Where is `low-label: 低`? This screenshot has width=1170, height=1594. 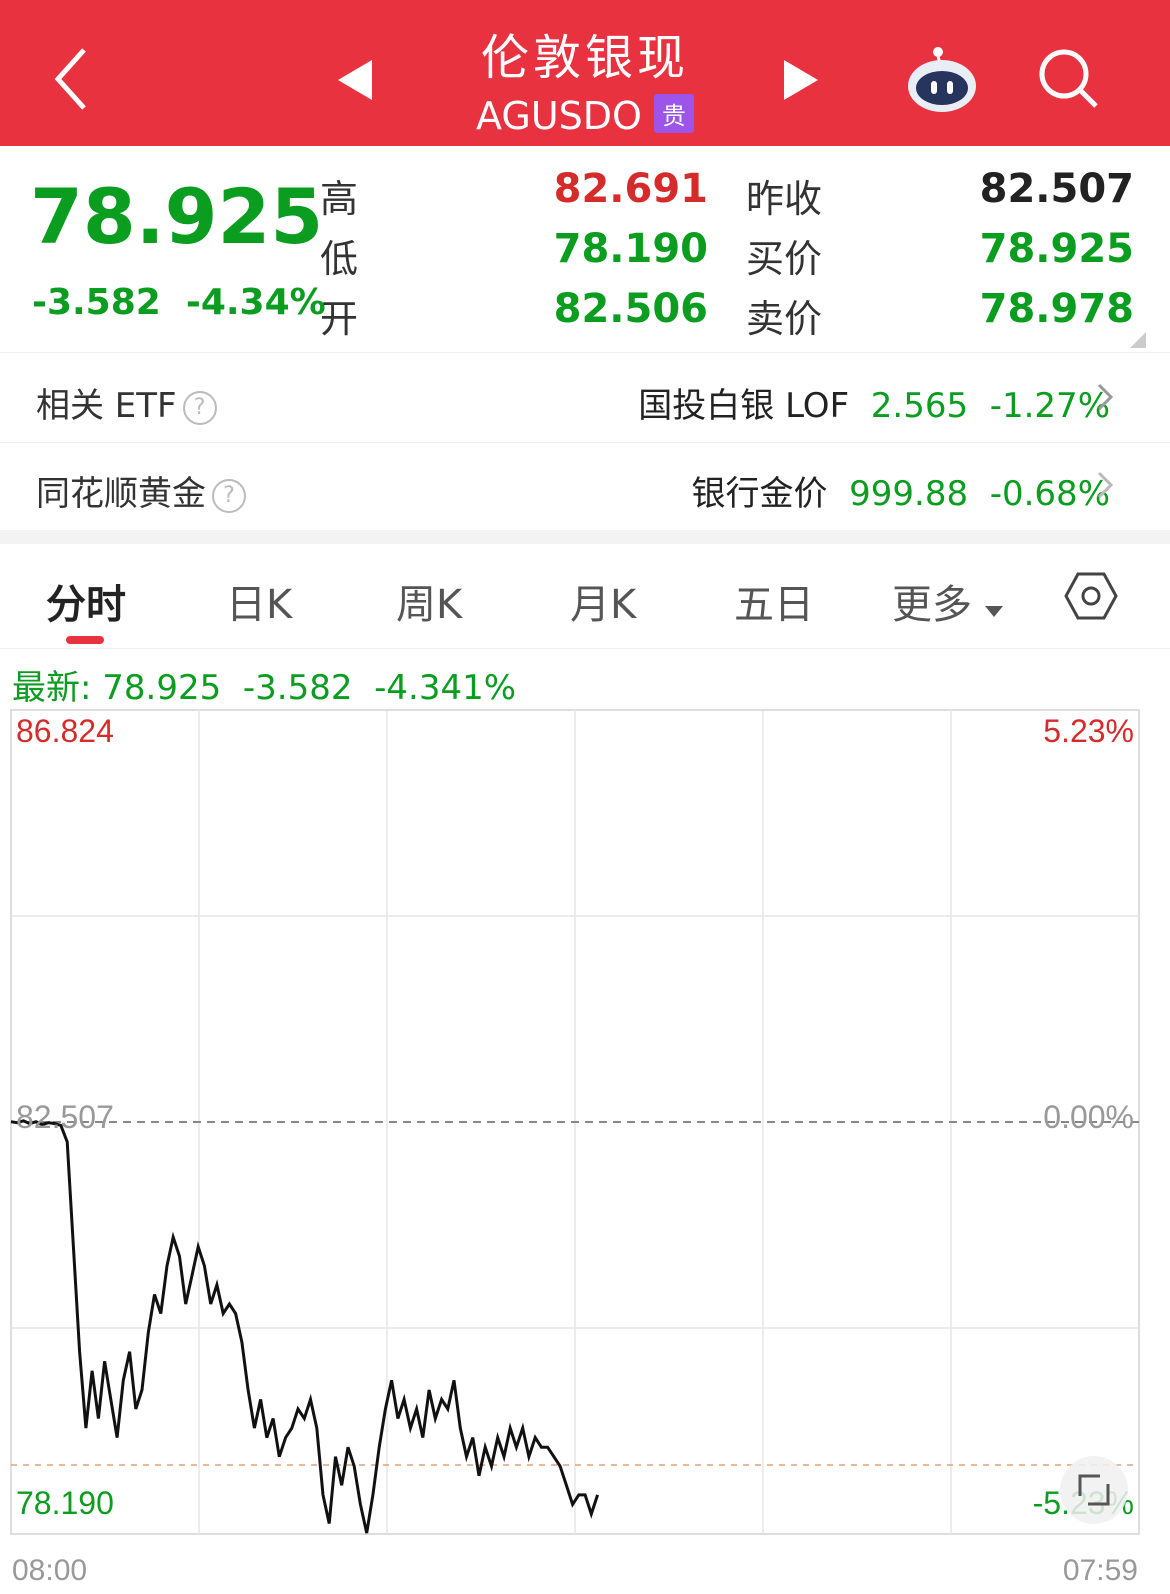 low-label: 低 is located at coordinates (339, 259).